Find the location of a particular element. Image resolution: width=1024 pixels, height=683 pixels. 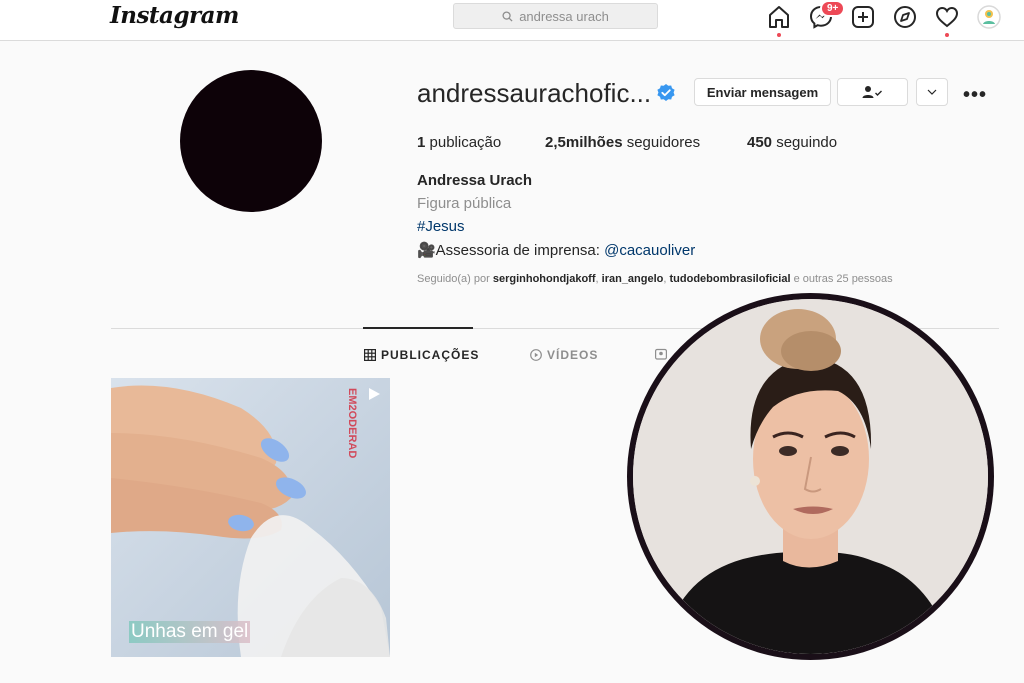

tab-posts: PUBLICAÇÕES is located at coordinates (421, 355).